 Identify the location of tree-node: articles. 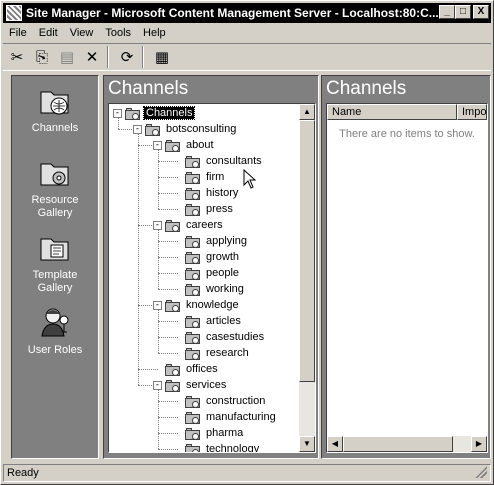
(208, 321).